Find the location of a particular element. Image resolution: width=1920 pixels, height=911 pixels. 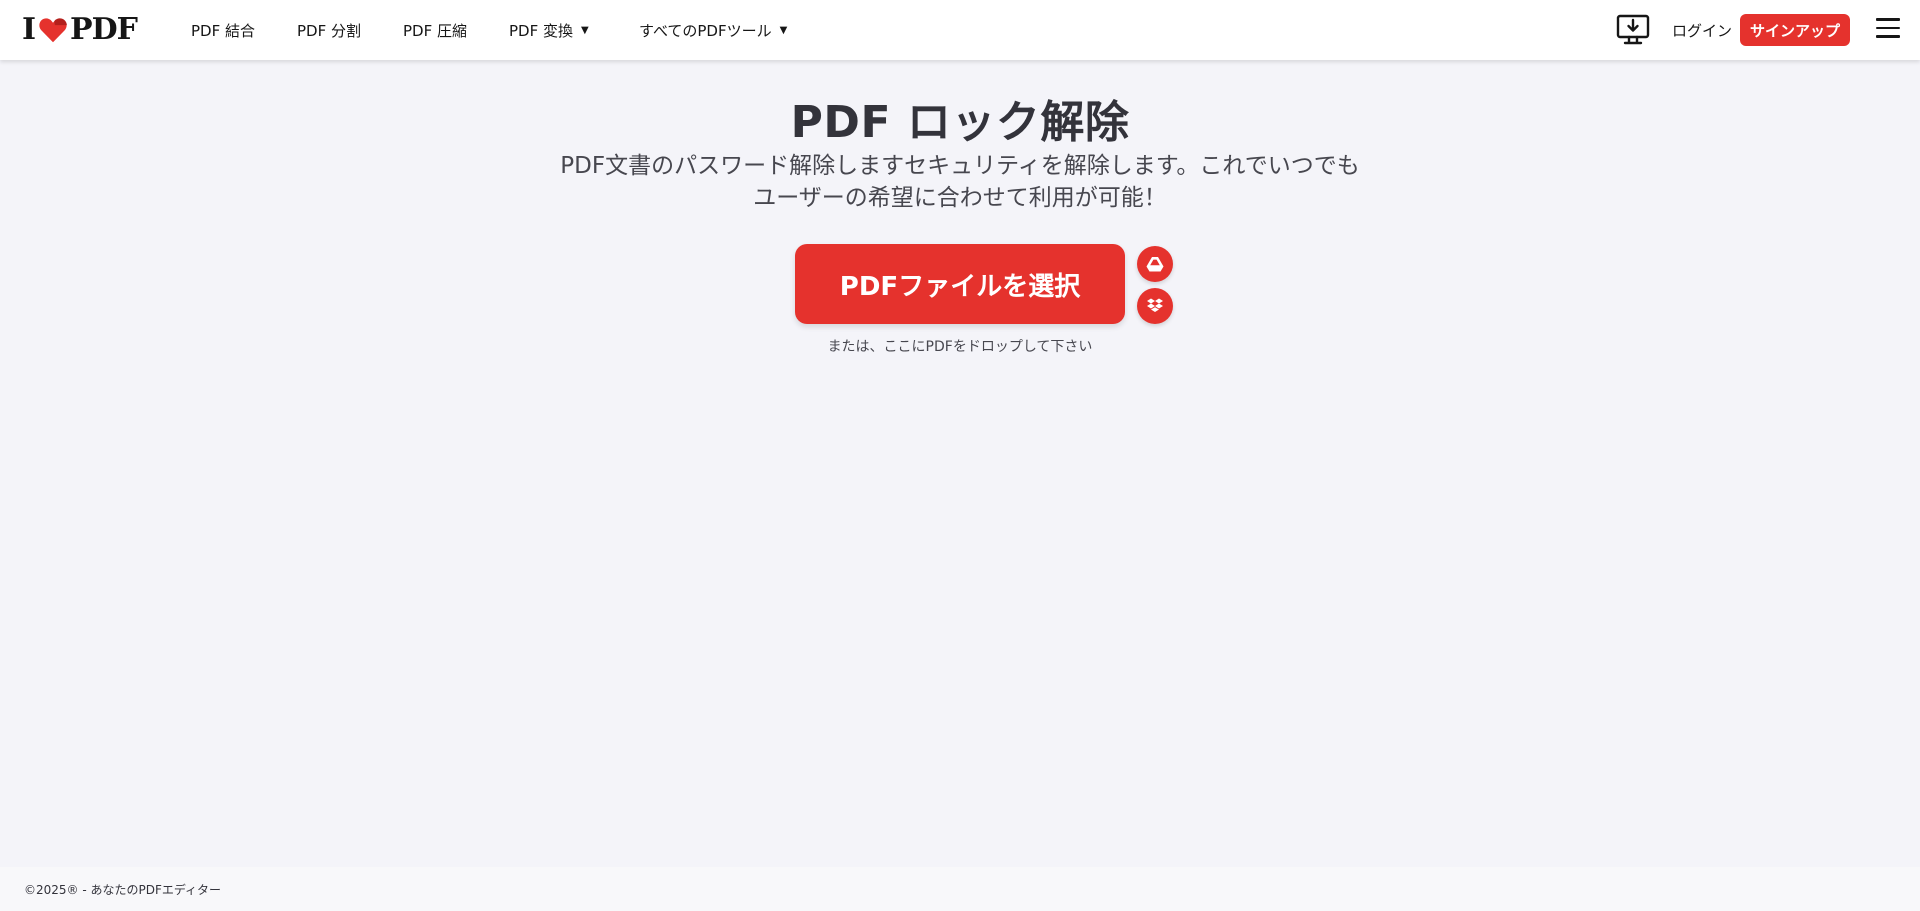

nav-split-pdf: PDF 分割 is located at coordinates (329, 30).